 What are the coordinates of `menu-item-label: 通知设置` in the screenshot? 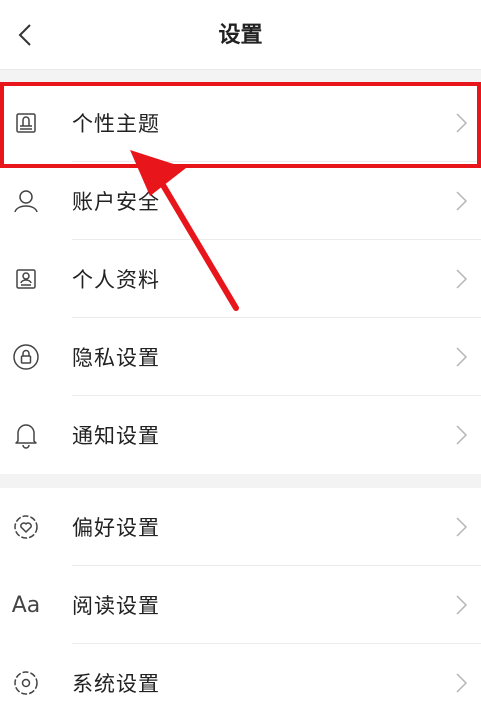 It's located at (116, 436).